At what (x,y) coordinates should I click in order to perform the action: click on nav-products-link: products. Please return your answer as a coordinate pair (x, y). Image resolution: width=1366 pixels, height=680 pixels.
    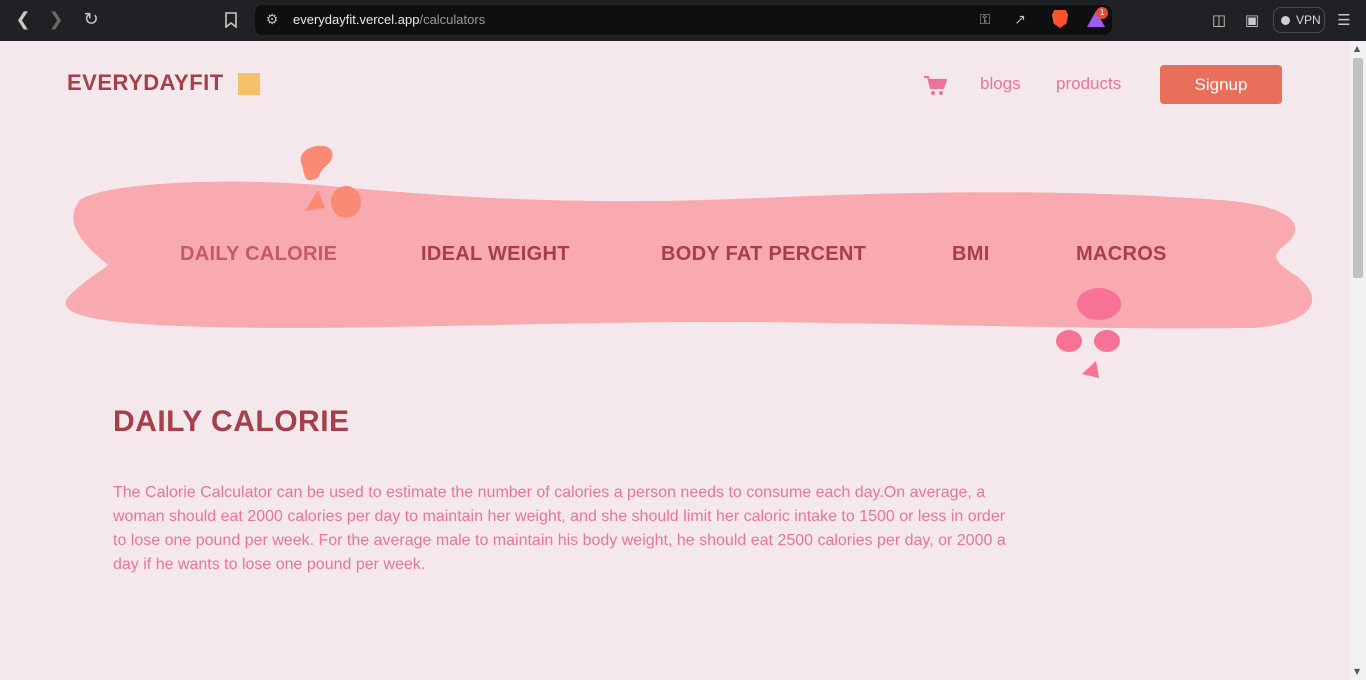
    Looking at the image, I should click on (1088, 84).